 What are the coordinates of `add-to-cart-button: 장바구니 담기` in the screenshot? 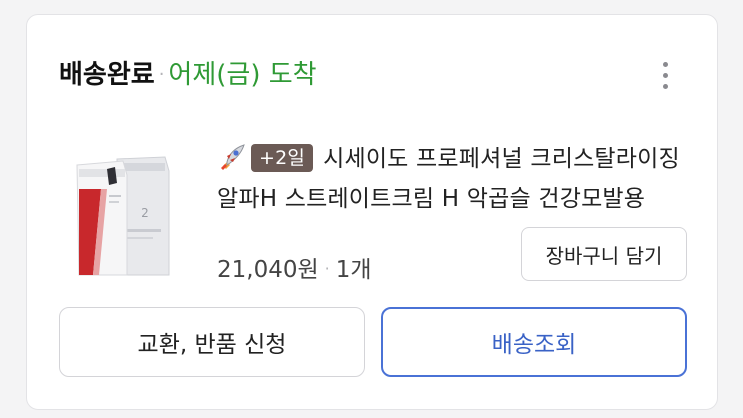 It's located at (604, 254).